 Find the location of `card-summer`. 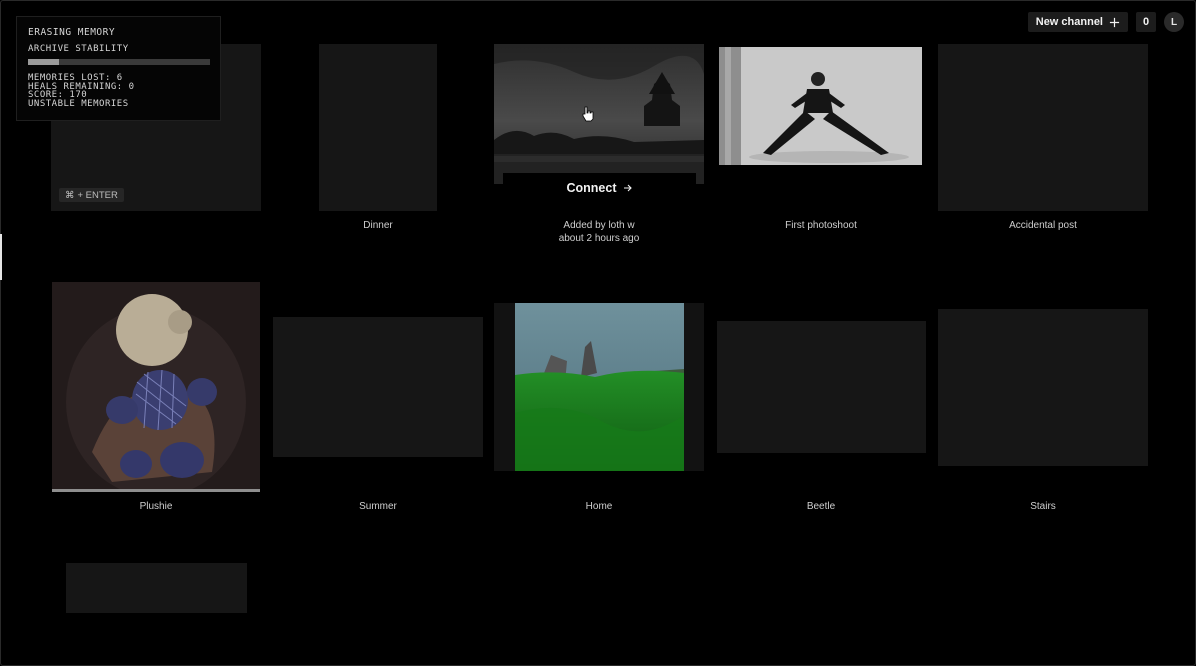

card-summer is located at coordinates (378, 387).